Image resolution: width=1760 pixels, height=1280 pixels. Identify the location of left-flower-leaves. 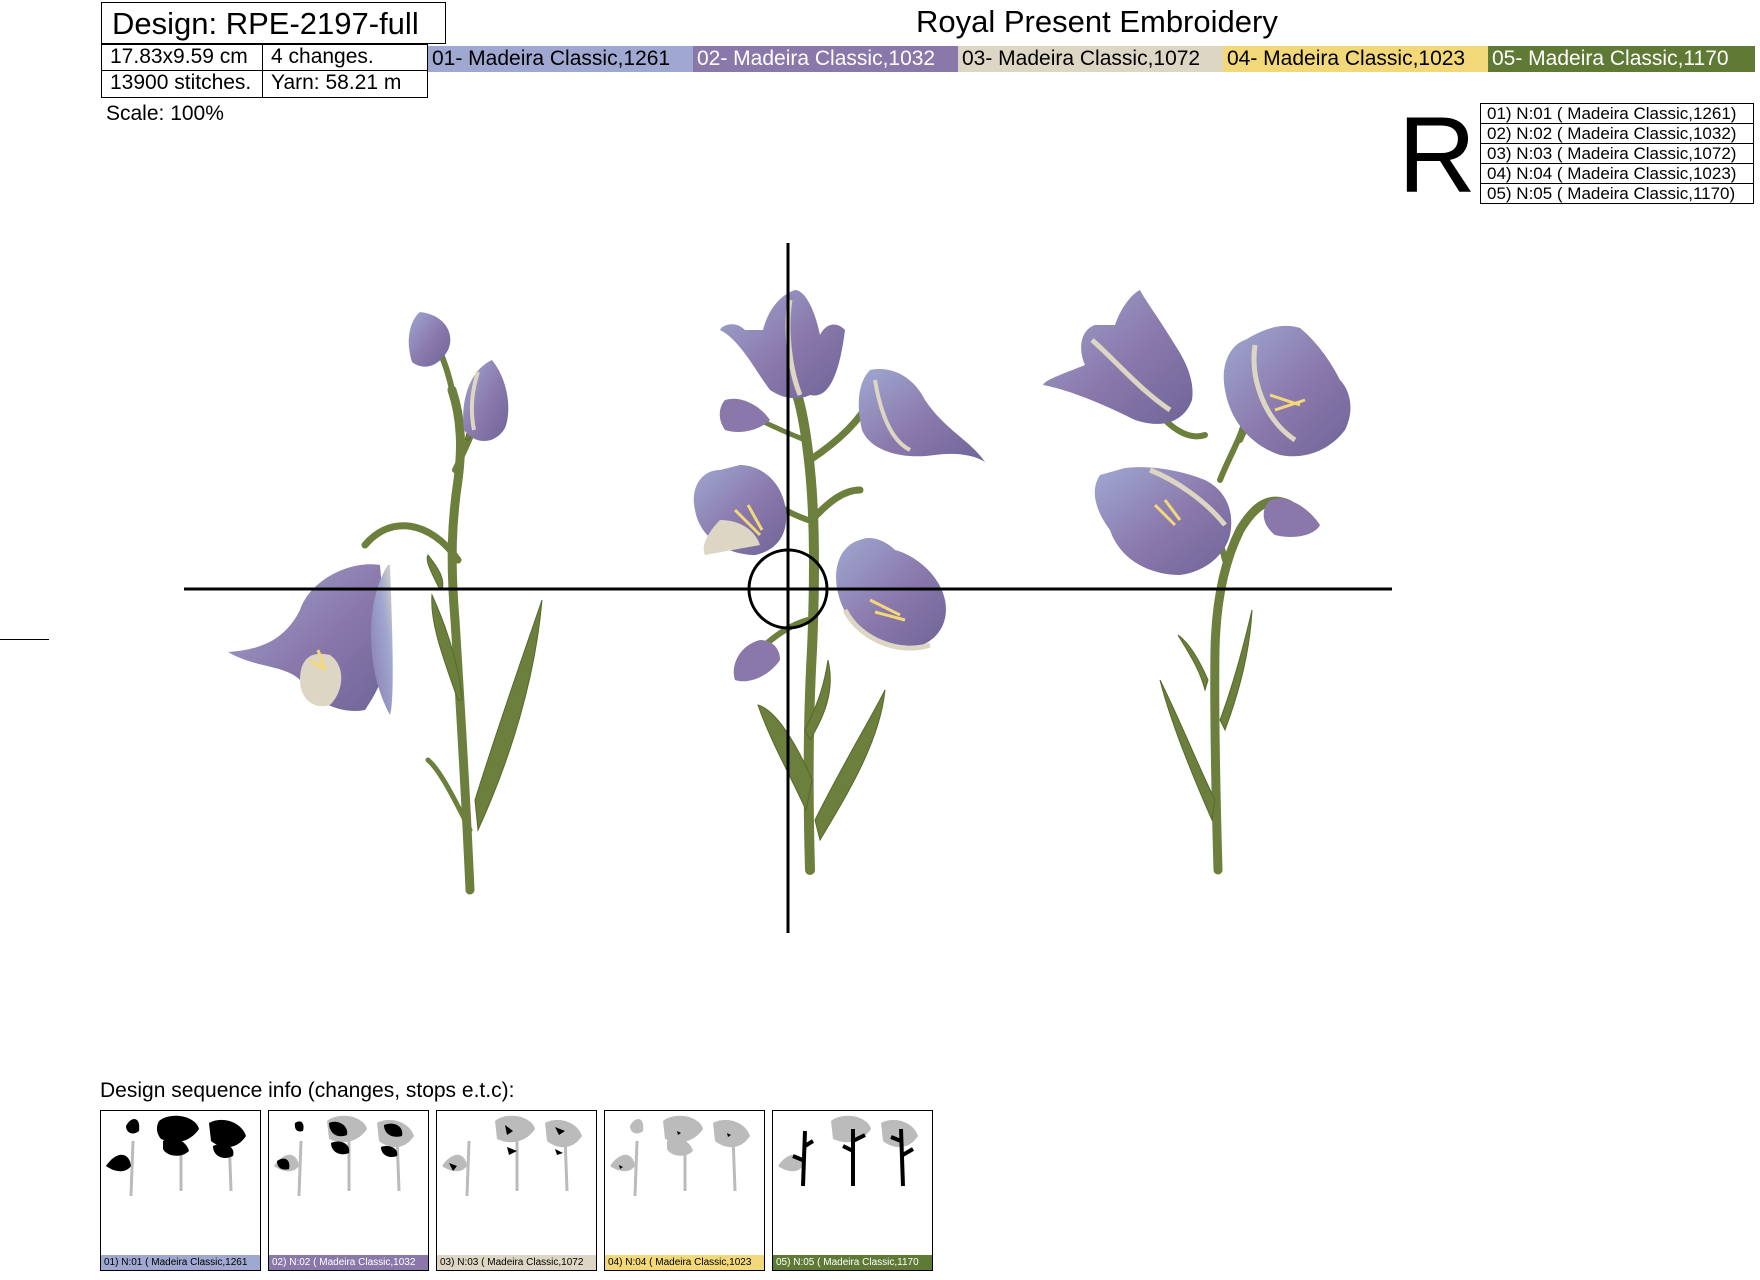
(484, 617).